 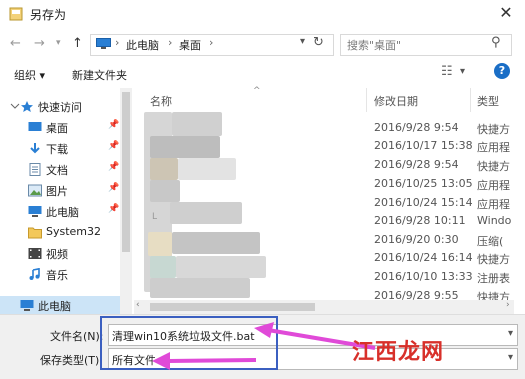 What do you see at coordinates (35, 126) in the screenshot?
I see `desktop-icon` at bounding box center [35, 126].